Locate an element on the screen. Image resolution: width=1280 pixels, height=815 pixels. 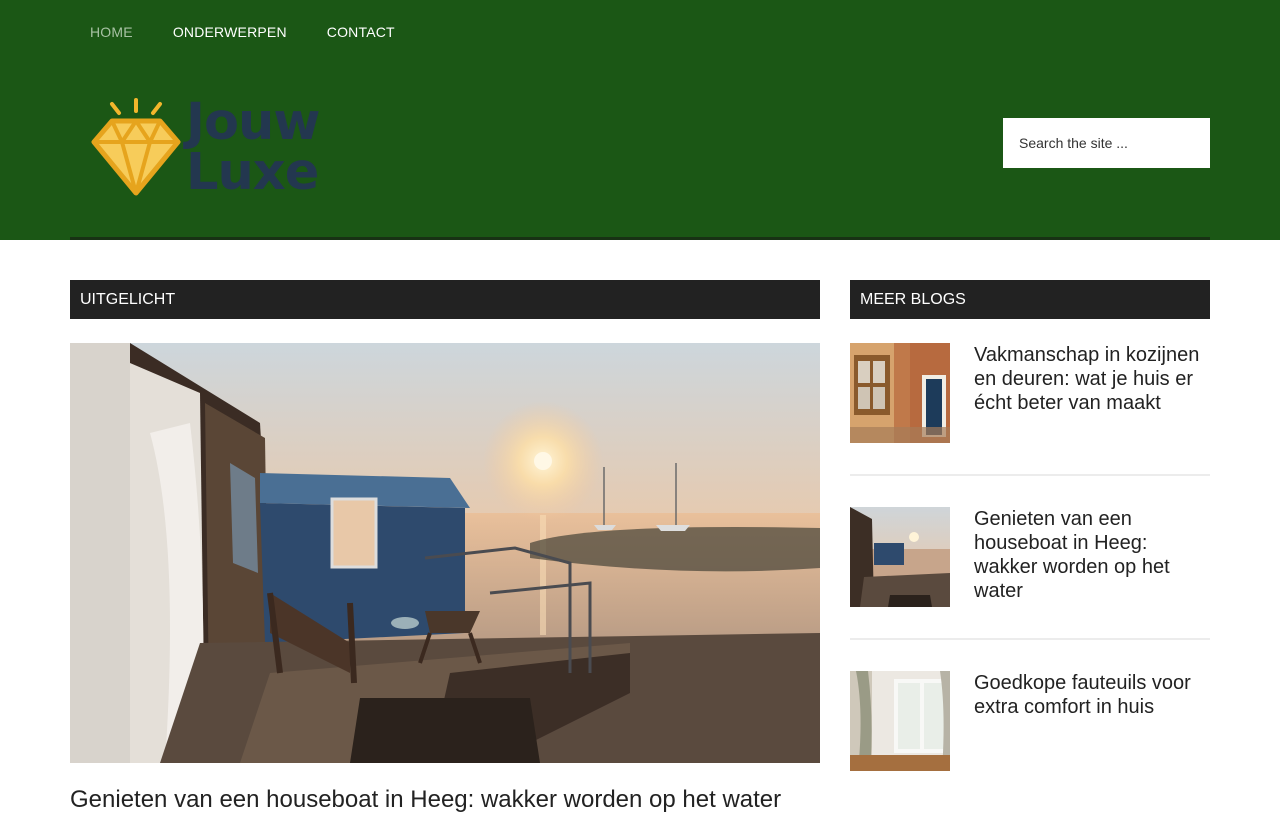
logo-line-1: Jouw is located at coordinates (253, 122).